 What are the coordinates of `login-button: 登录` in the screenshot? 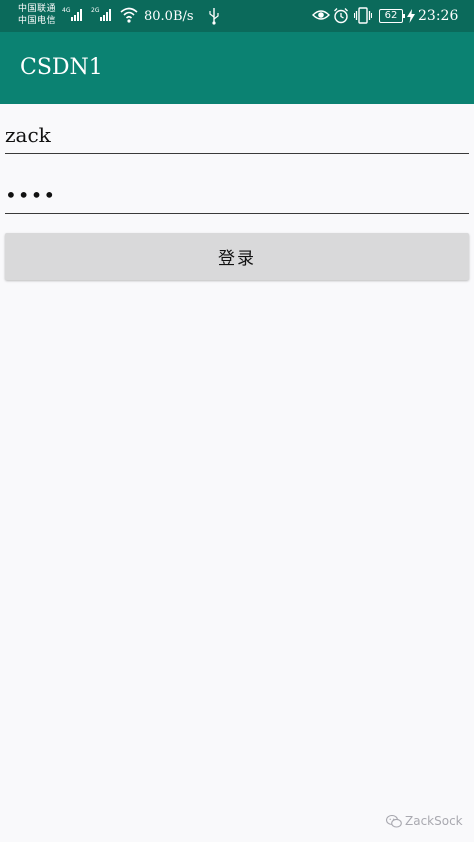 It's located at (237, 256).